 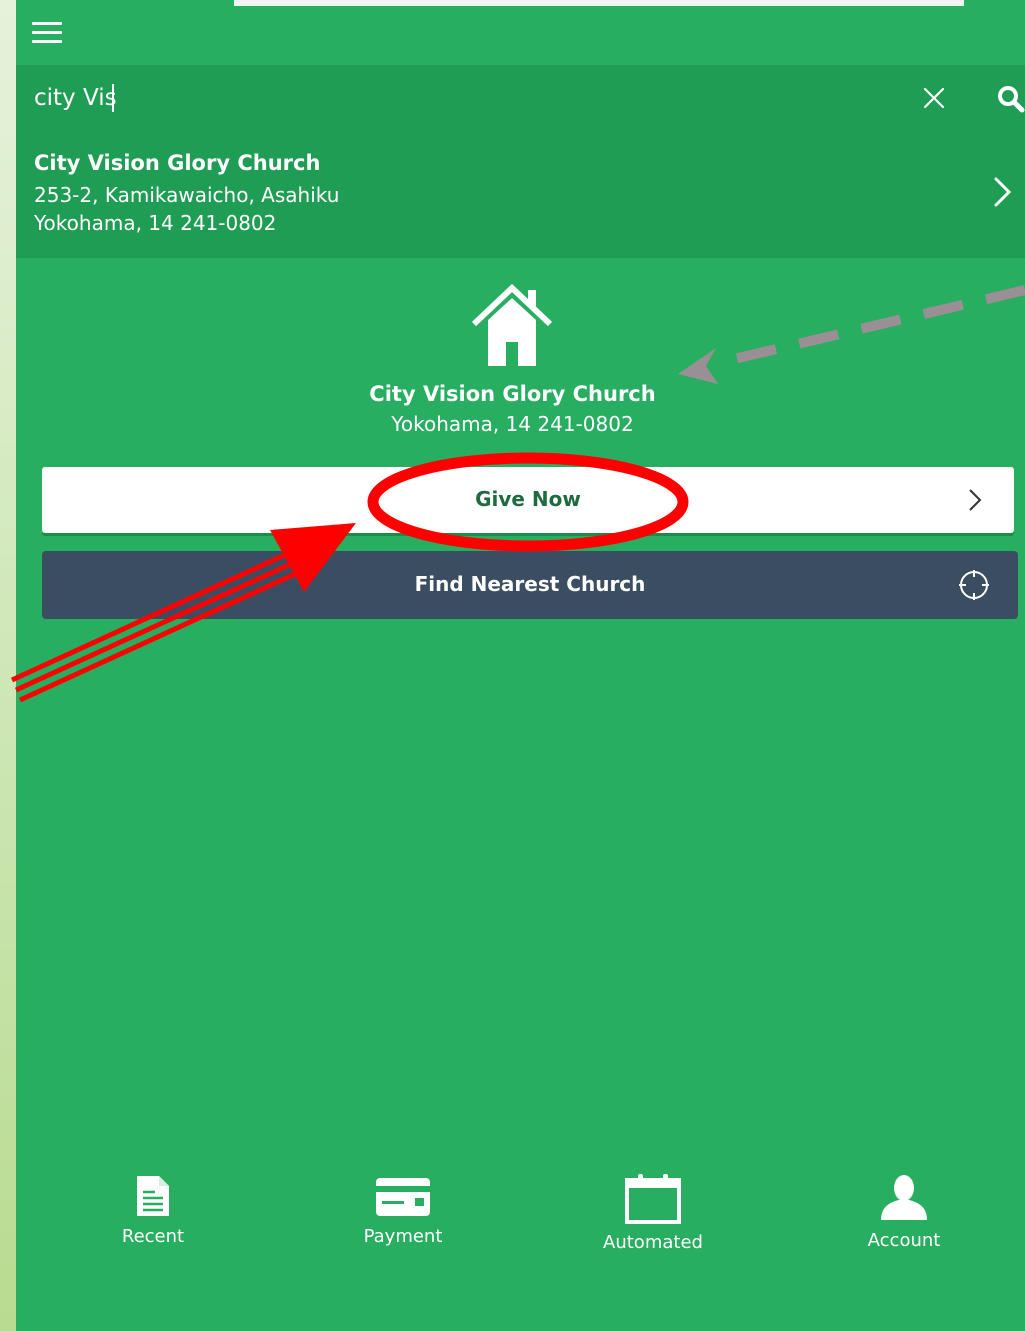 I want to click on tab-recent: Recent, so click(x=153, y=1215).